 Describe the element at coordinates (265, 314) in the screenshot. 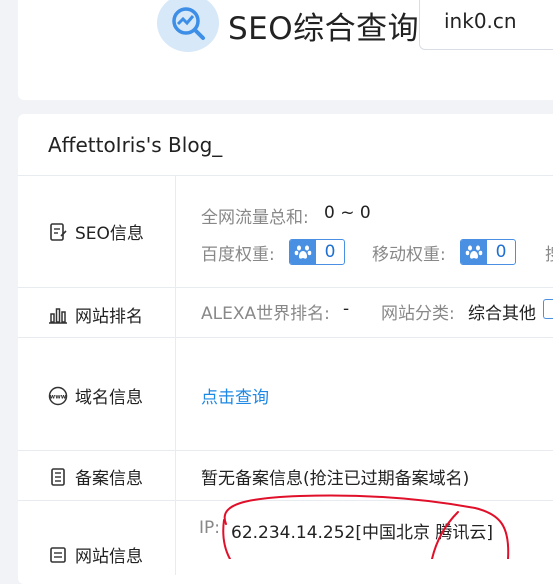

I see `alexa-rank-label: ALEXA世界排名:` at that location.